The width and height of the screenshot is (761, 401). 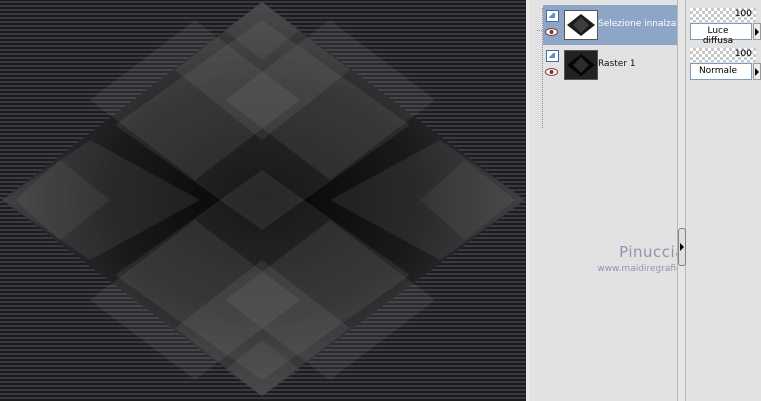 I want to click on layer-properties-raster-1: 100 Normale, so click(x=725, y=63).